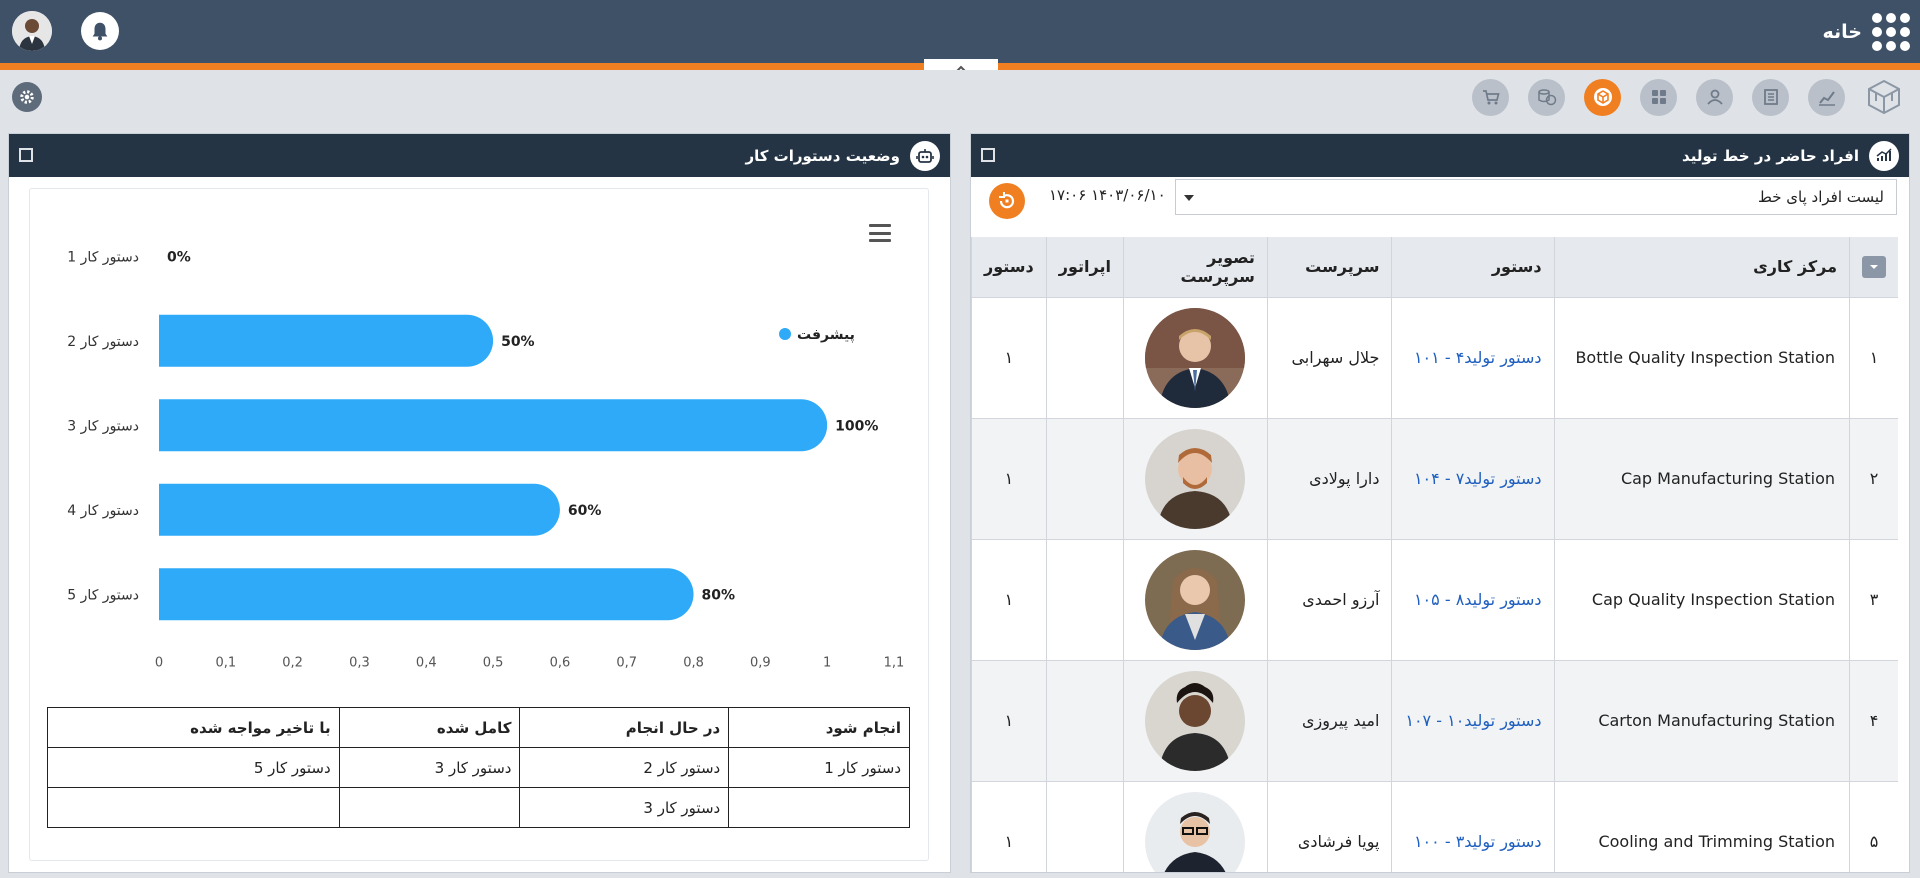  Describe the element at coordinates (1473, 720) in the screenshot. I see `order-link: دستور تولید۱۰ - ۱۰۷` at that location.